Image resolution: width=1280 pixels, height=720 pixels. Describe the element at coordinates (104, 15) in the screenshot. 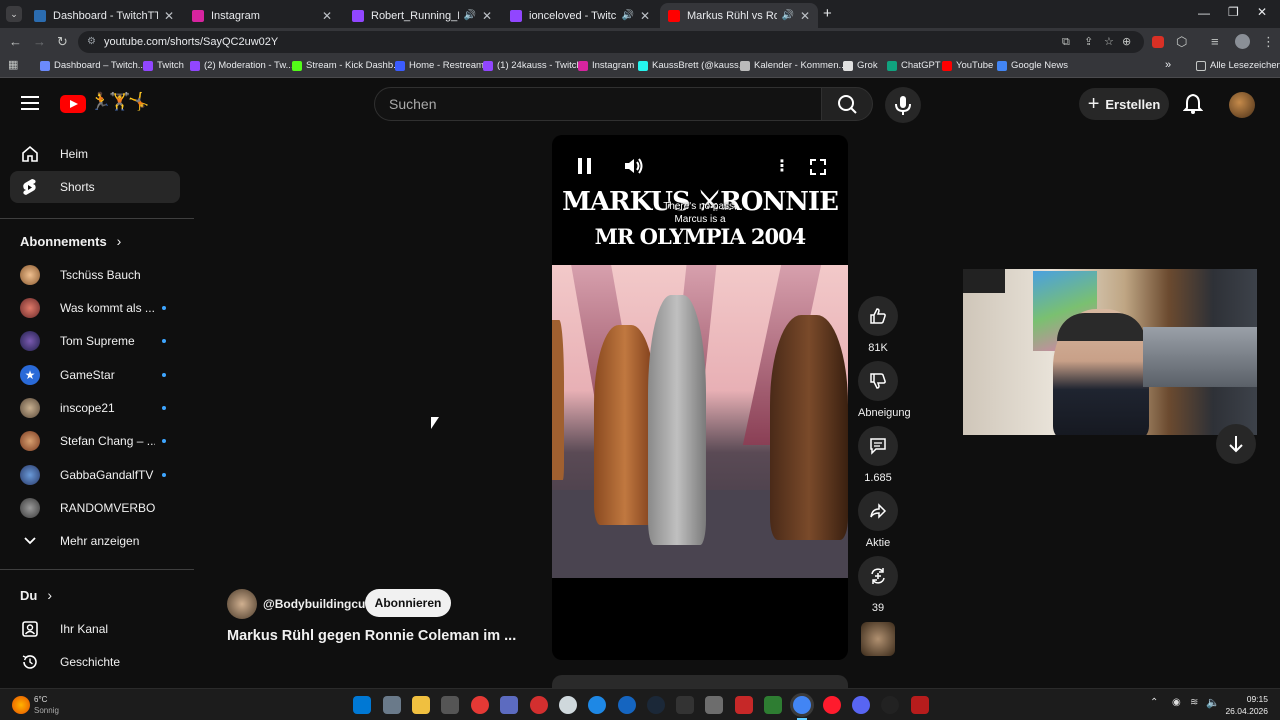

I see `tab-dashboard: Dashboard - TwitchTTS ✕` at that location.